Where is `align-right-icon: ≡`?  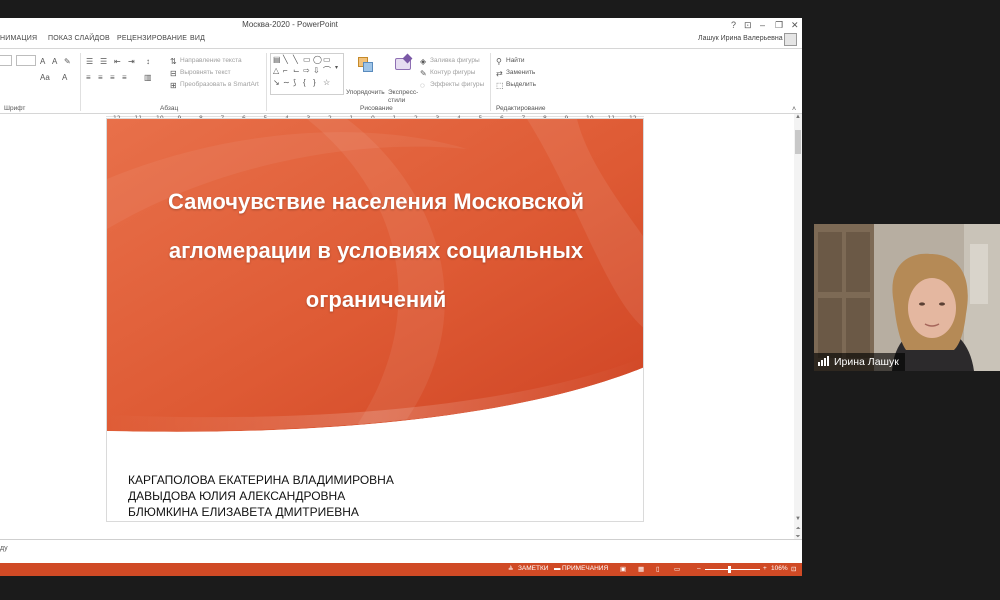
align-right-icon: ≡ is located at coordinates (112, 77).